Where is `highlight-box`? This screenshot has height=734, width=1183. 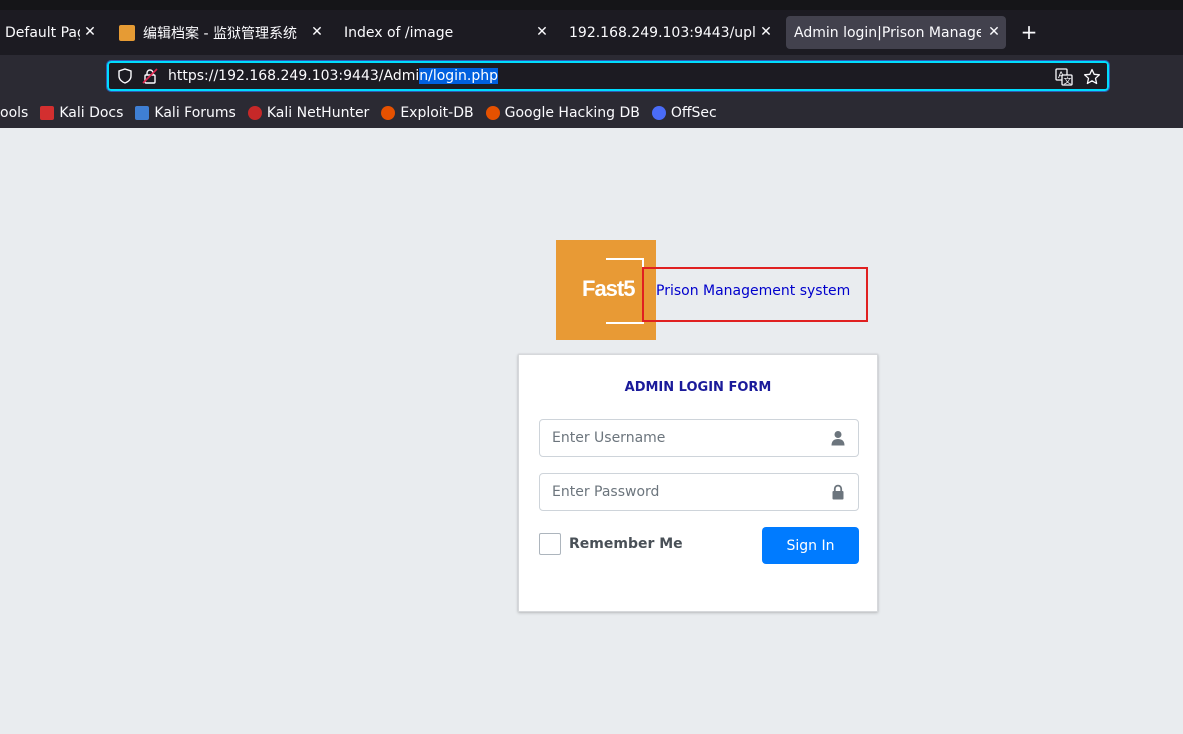 highlight-box is located at coordinates (755, 294).